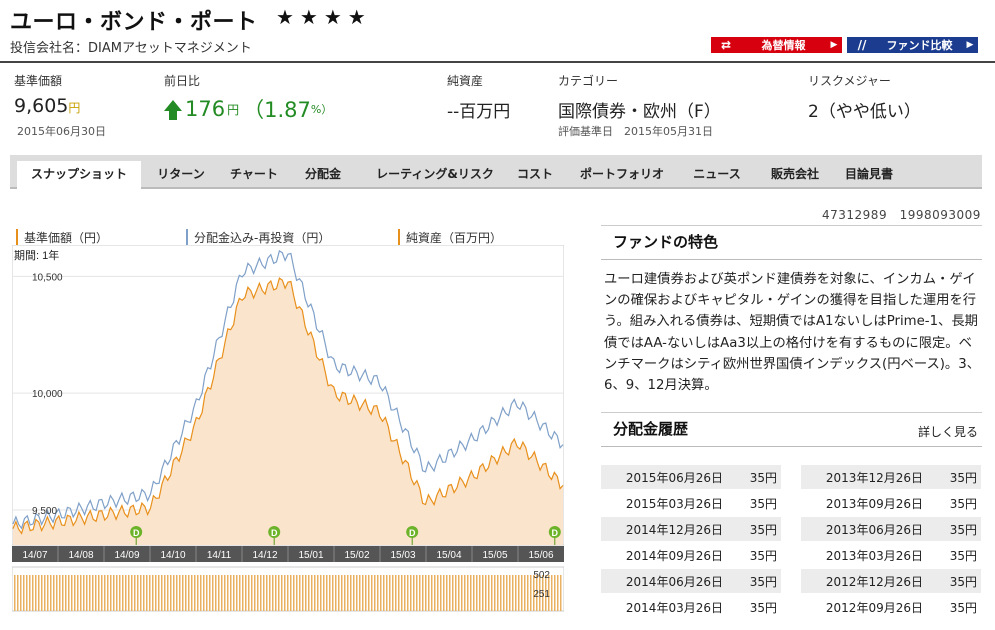 The image size is (995, 630). I want to click on tab-chart: チャート, so click(254, 176).